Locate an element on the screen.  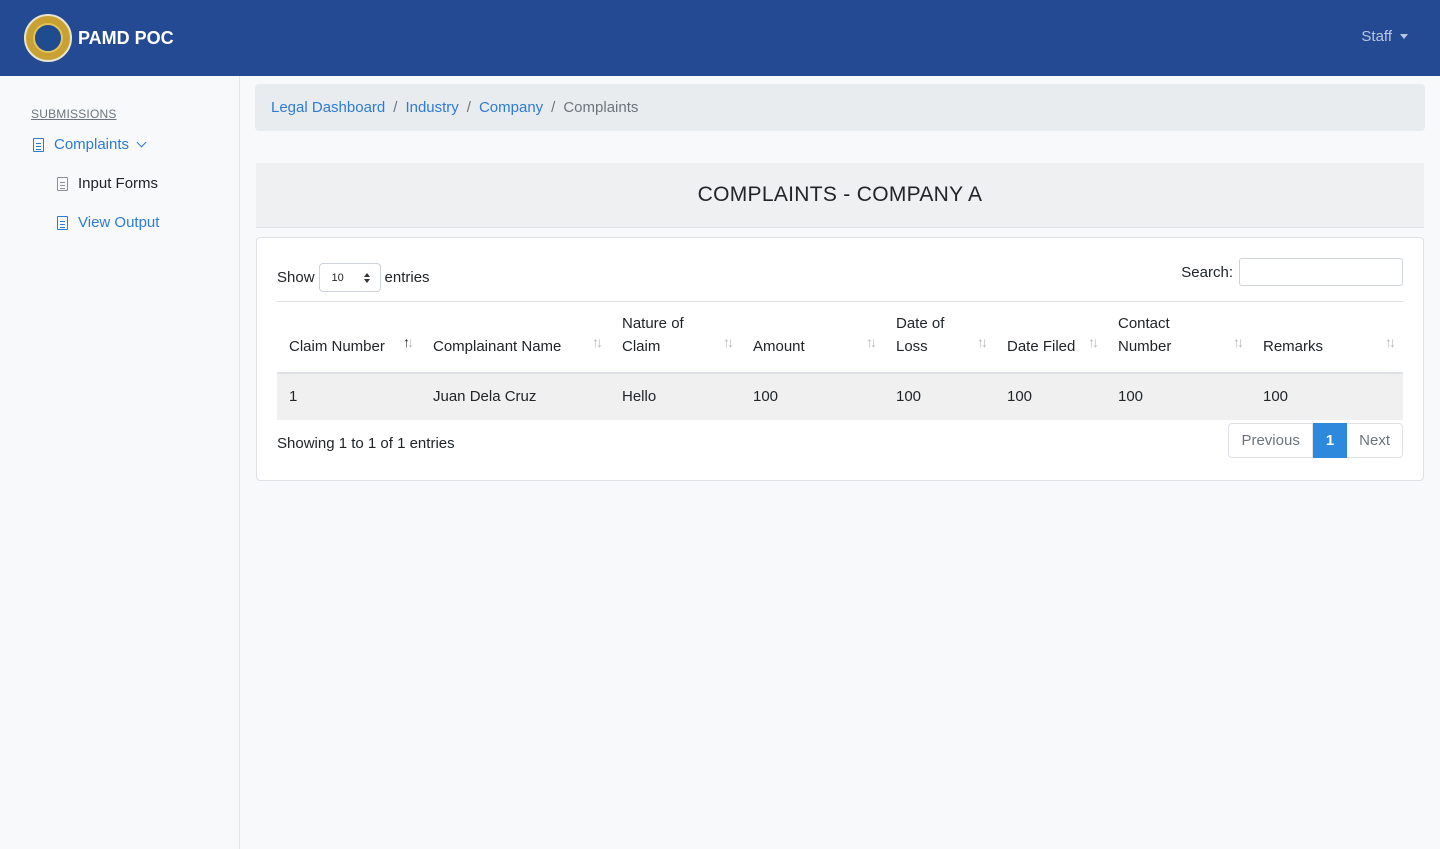
page-title-bar: COMPLAINTS - COMPANY A is located at coordinates (840, 195).